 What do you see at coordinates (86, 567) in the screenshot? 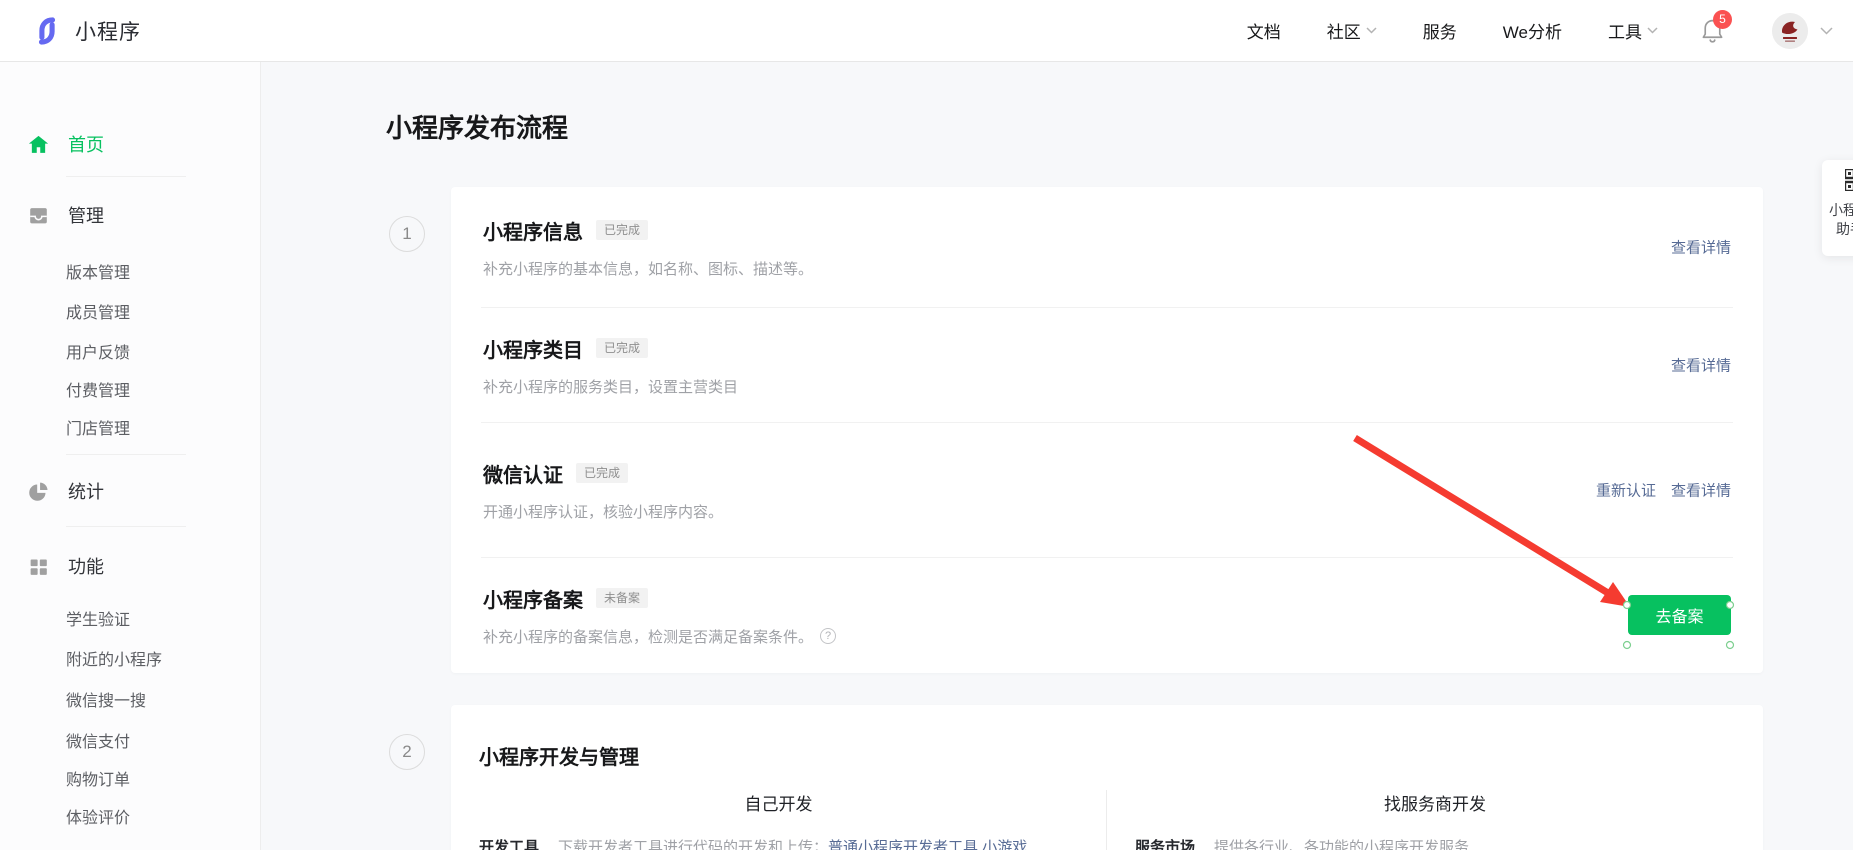
I see `sidebar-item-label: 功能` at bounding box center [86, 567].